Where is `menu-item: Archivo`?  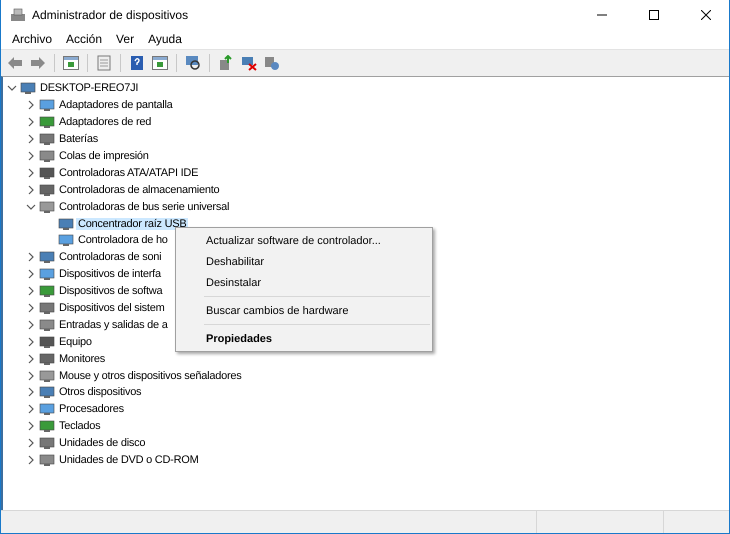
menu-item: Archivo is located at coordinates (32, 39).